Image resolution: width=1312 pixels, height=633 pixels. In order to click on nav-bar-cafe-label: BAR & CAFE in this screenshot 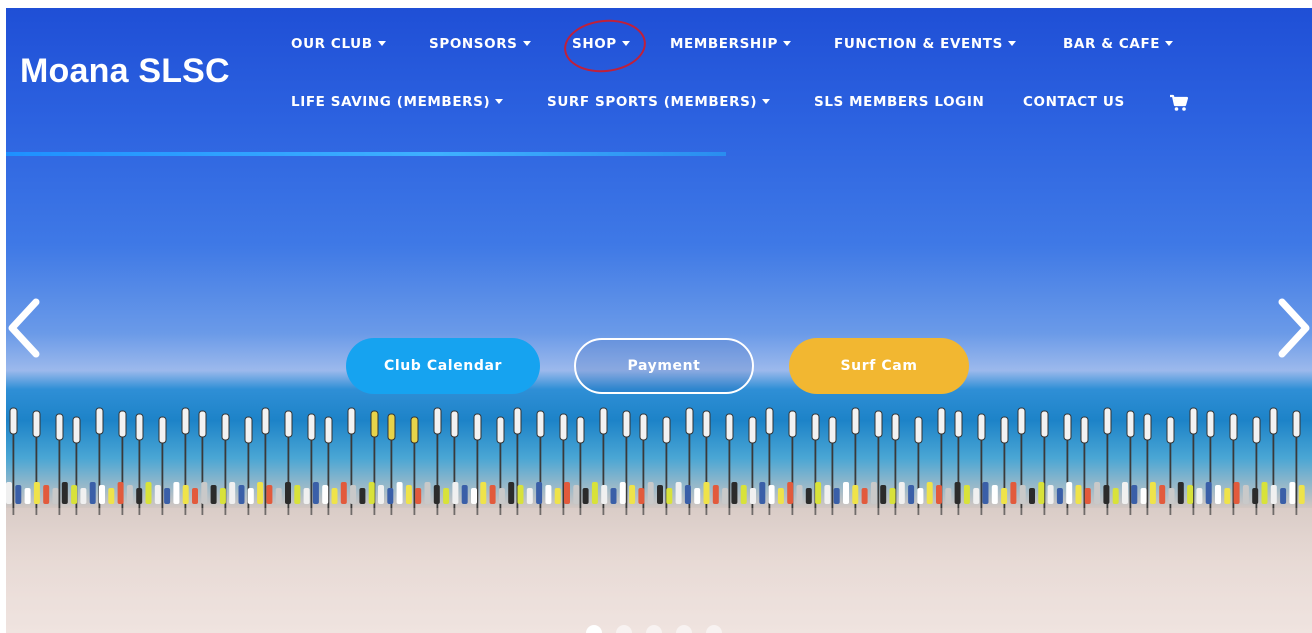, I will do `click(1112, 44)`.